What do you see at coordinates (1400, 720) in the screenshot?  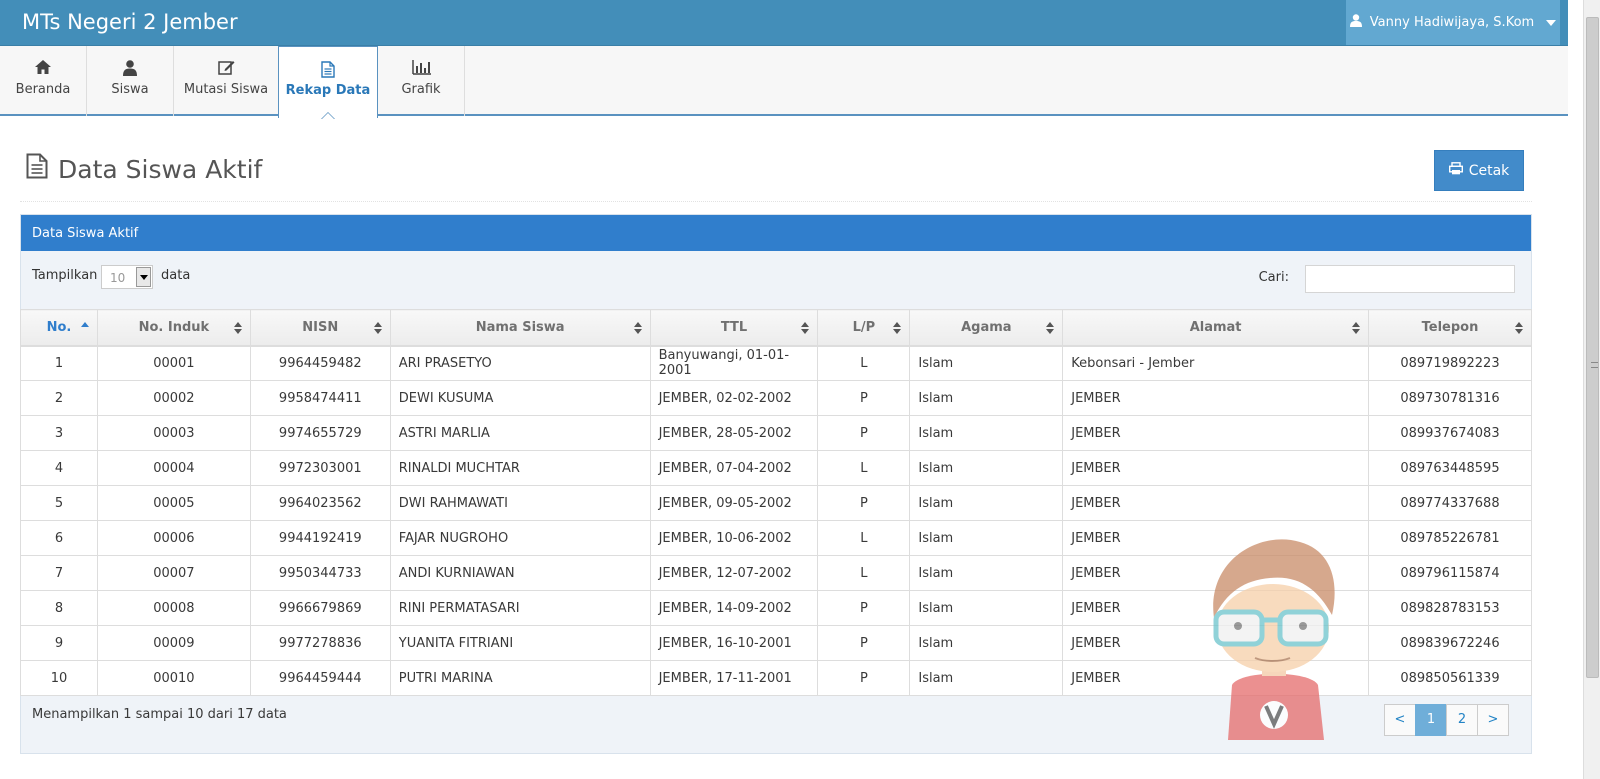 I see `pagination-prev: <` at bounding box center [1400, 720].